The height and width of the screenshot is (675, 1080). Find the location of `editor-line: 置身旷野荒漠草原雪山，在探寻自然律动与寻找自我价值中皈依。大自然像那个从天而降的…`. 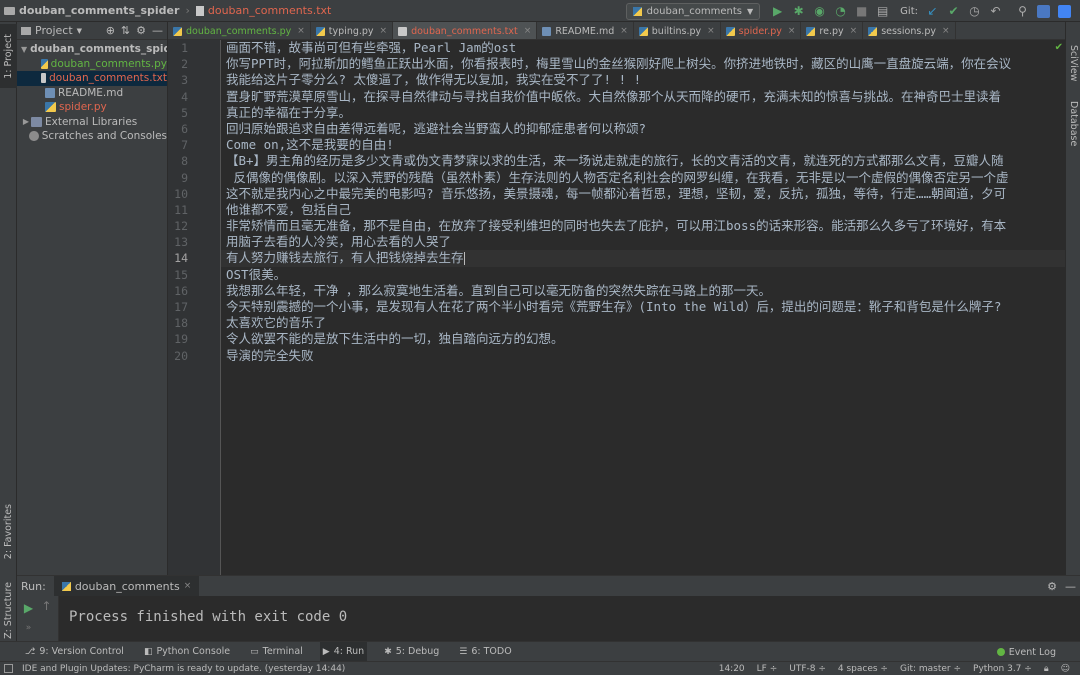

editor-line: 置身旷野荒漠草原雪山，在探寻自然律动与寻找自我价值中皈依。大自然像那个从天而降的… is located at coordinates (643, 97).